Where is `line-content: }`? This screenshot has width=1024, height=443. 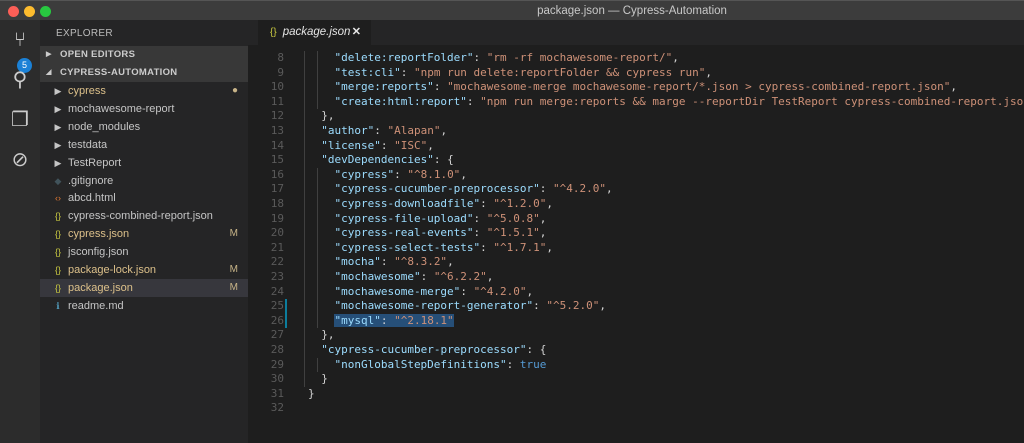 line-content: } is located at coordinates (324, 378).